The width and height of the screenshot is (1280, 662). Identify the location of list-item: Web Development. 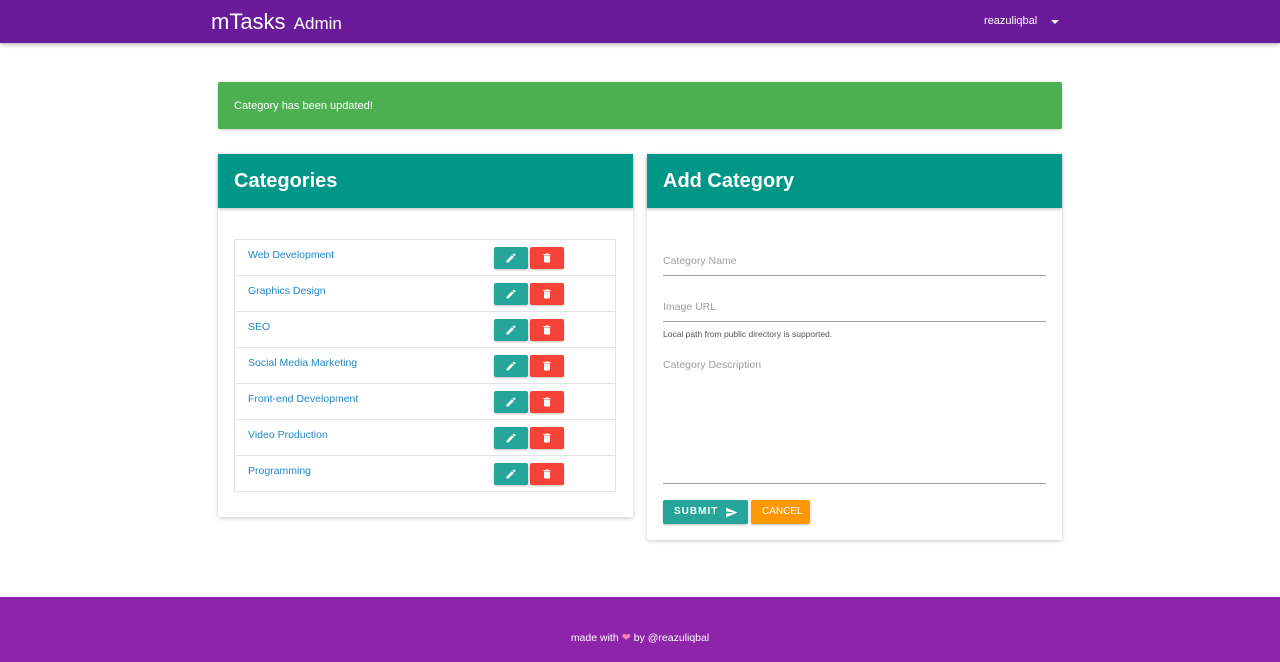
(425, 257).